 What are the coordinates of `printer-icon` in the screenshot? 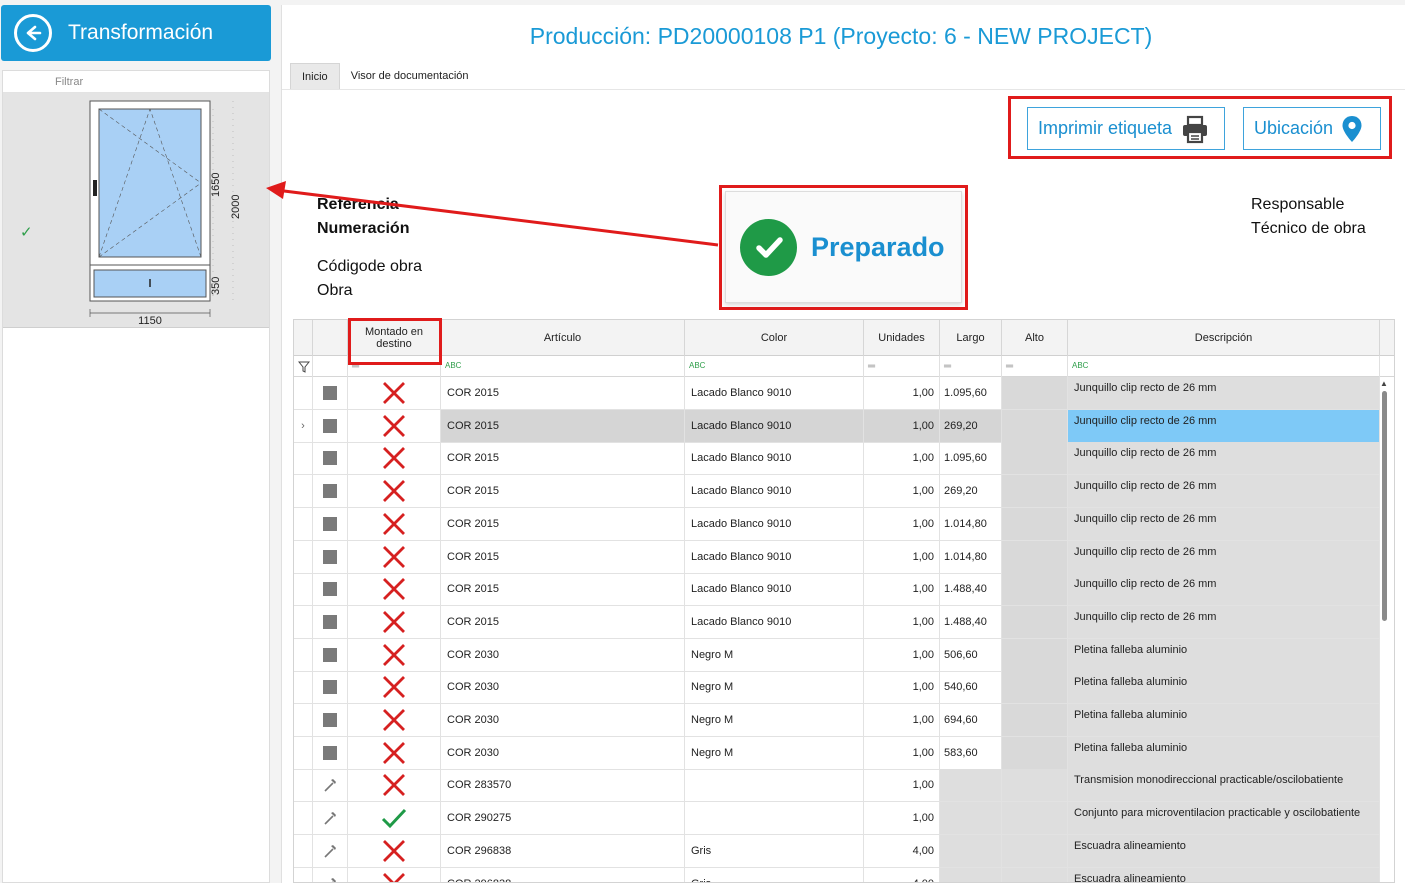 It's located at (1195, 129).